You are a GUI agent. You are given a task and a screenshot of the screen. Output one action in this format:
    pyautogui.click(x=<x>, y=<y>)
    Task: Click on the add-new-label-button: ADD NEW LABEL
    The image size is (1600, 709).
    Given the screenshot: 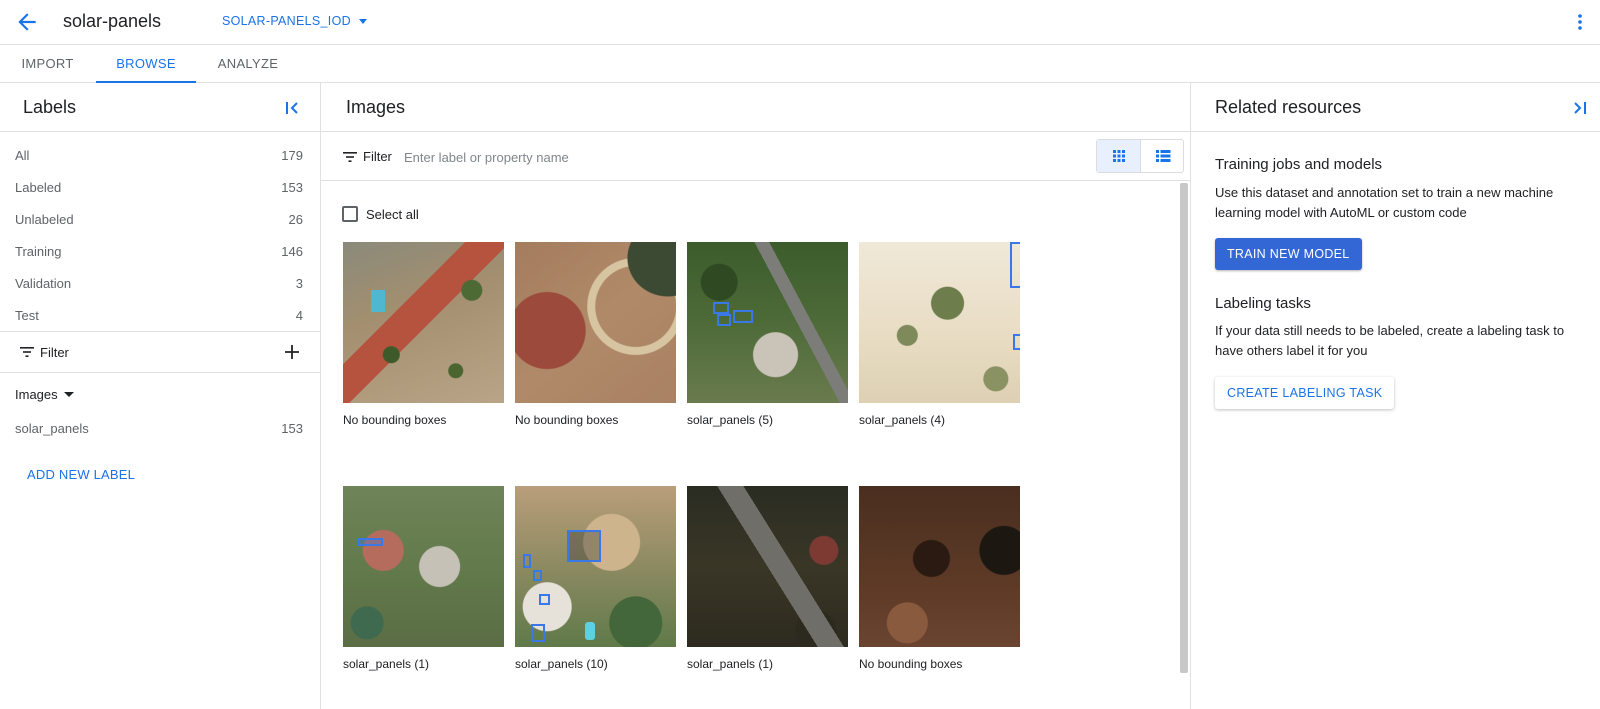 What is the action you would take?
    pyautogui.click(x=81, y=474)
    